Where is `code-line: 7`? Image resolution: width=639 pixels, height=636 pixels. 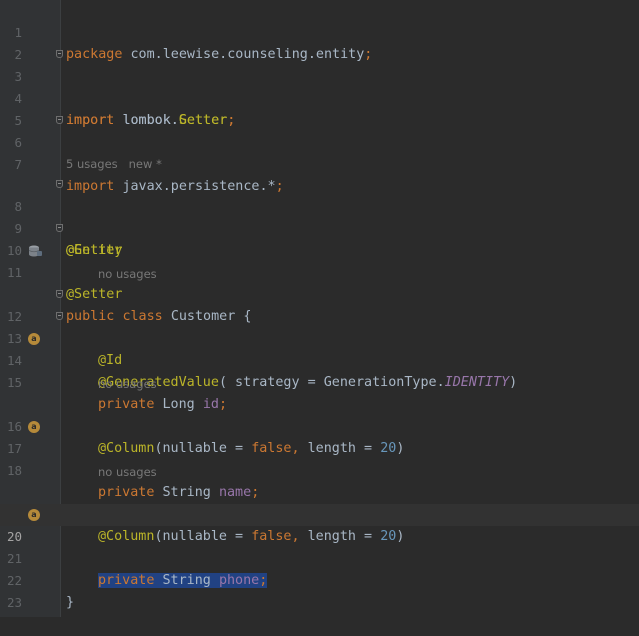
code-line: 7 is located at coordinates (319, 152).